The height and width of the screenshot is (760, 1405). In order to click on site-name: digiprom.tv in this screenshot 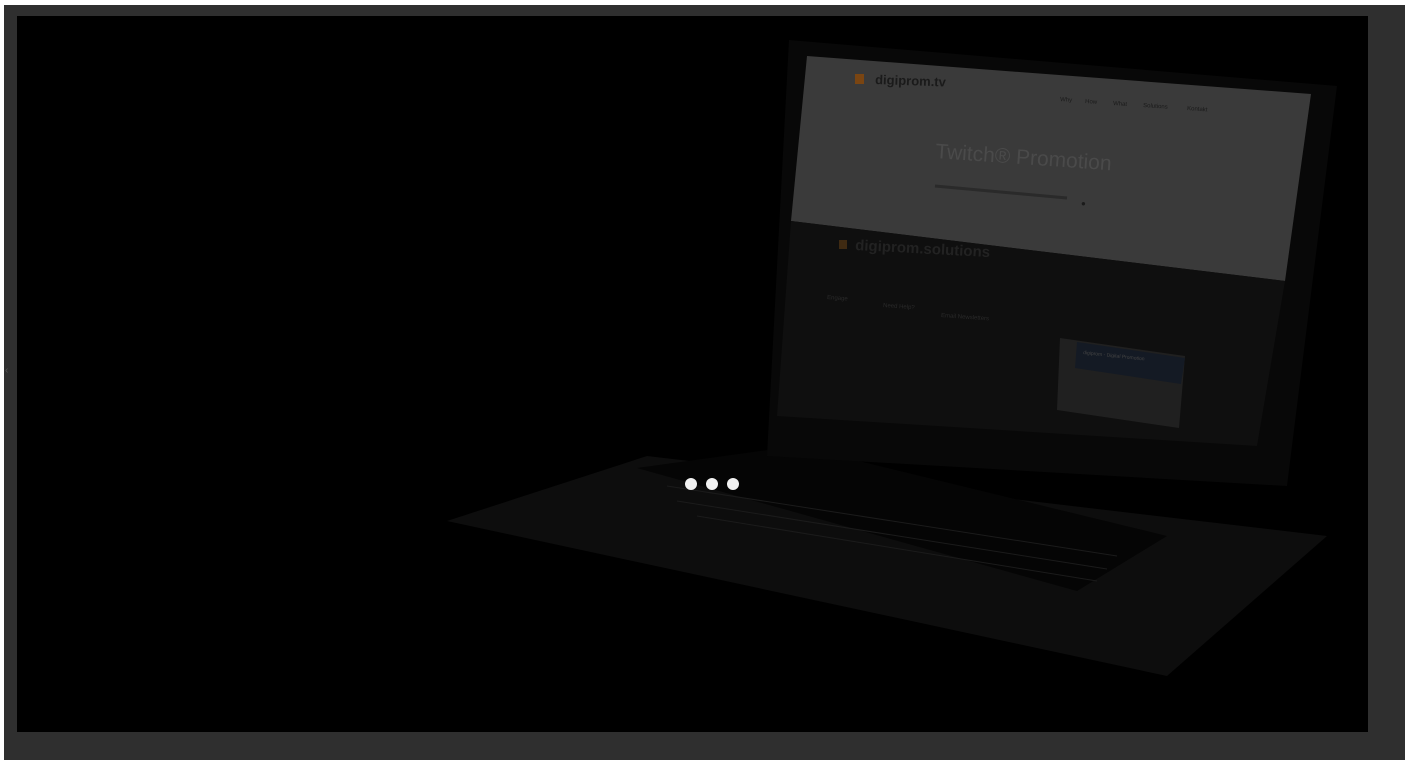, I will do `click(911, 80)`.